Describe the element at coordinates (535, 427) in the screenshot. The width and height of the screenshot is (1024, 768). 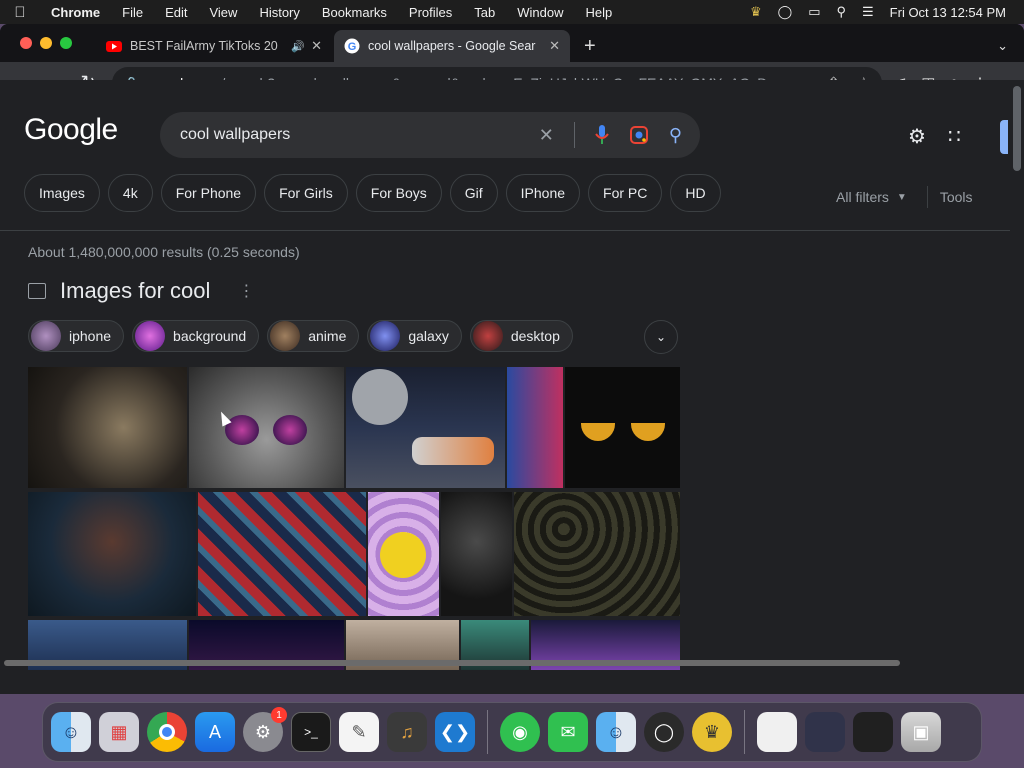
I see `image-result-wolf` at that location.